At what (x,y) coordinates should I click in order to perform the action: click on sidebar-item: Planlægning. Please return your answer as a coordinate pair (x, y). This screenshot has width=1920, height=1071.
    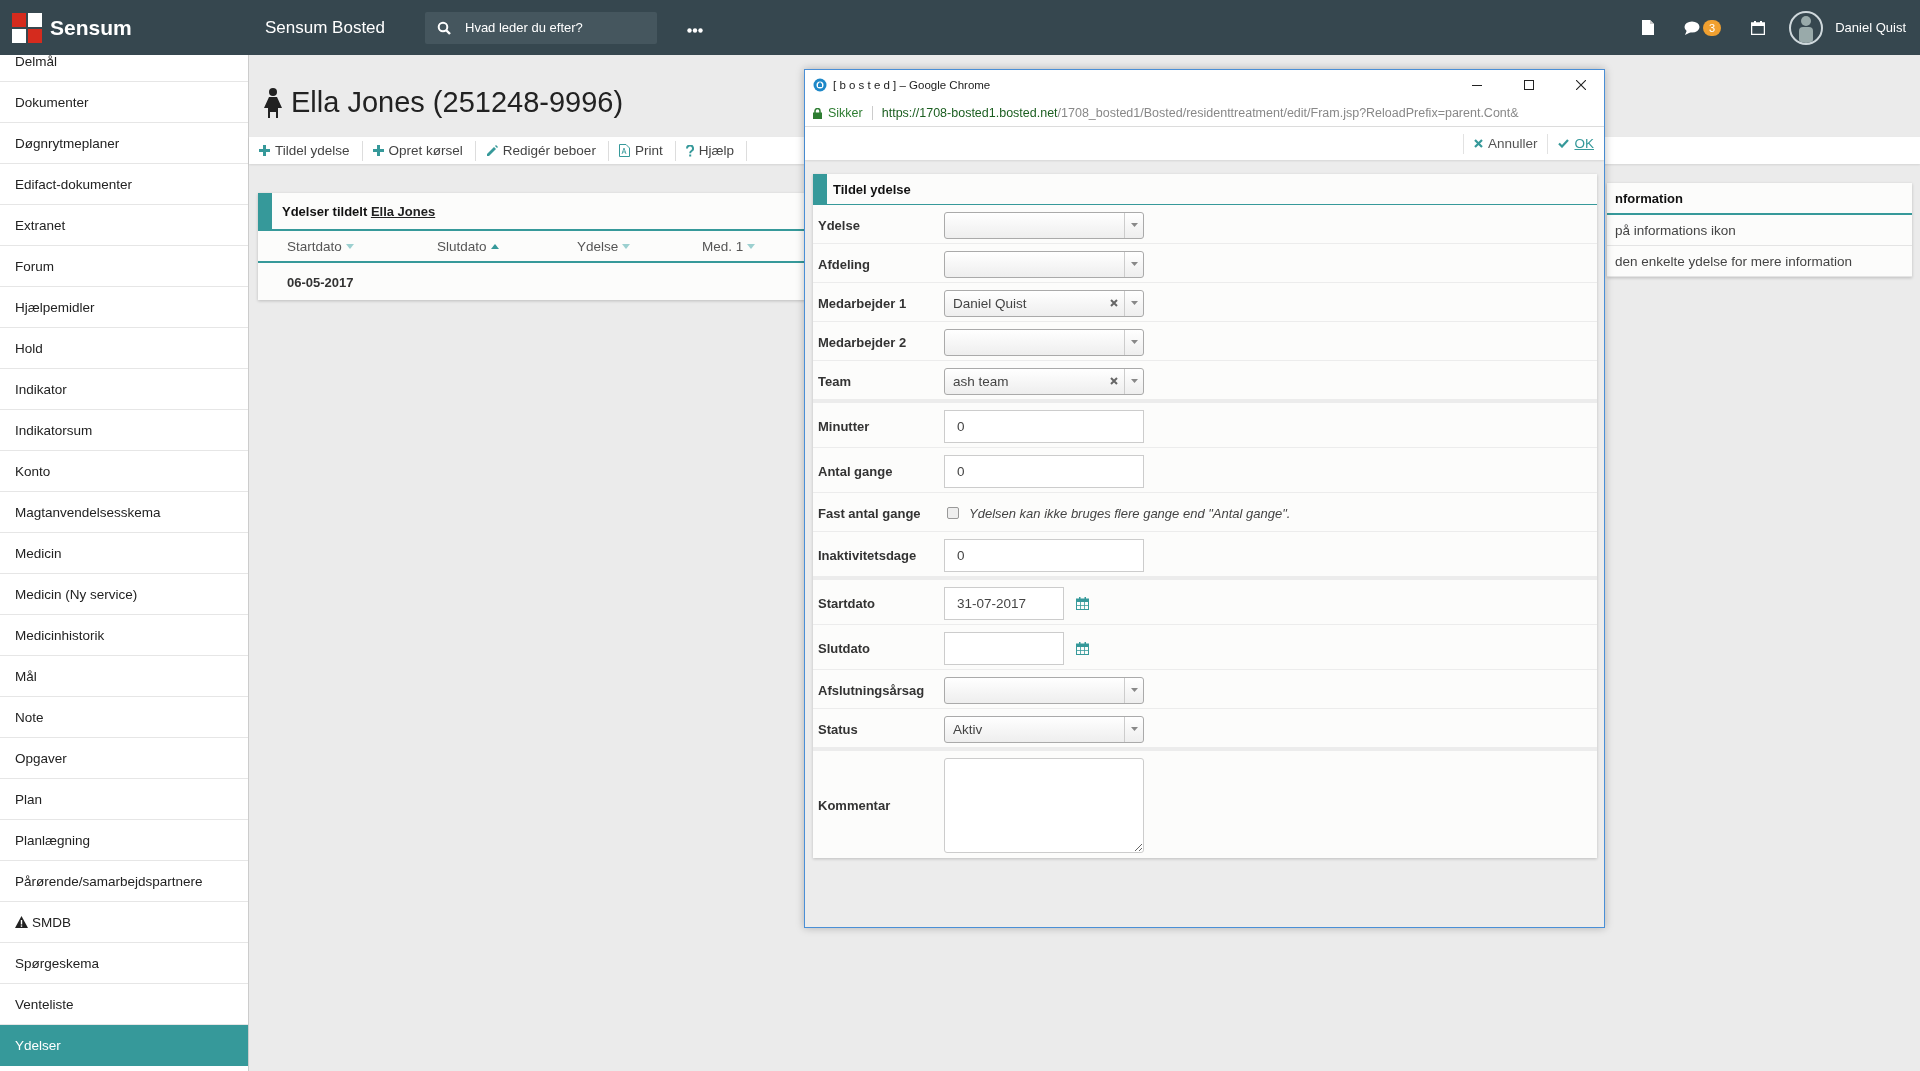
    Looking at the image, I should click on (124, 840).